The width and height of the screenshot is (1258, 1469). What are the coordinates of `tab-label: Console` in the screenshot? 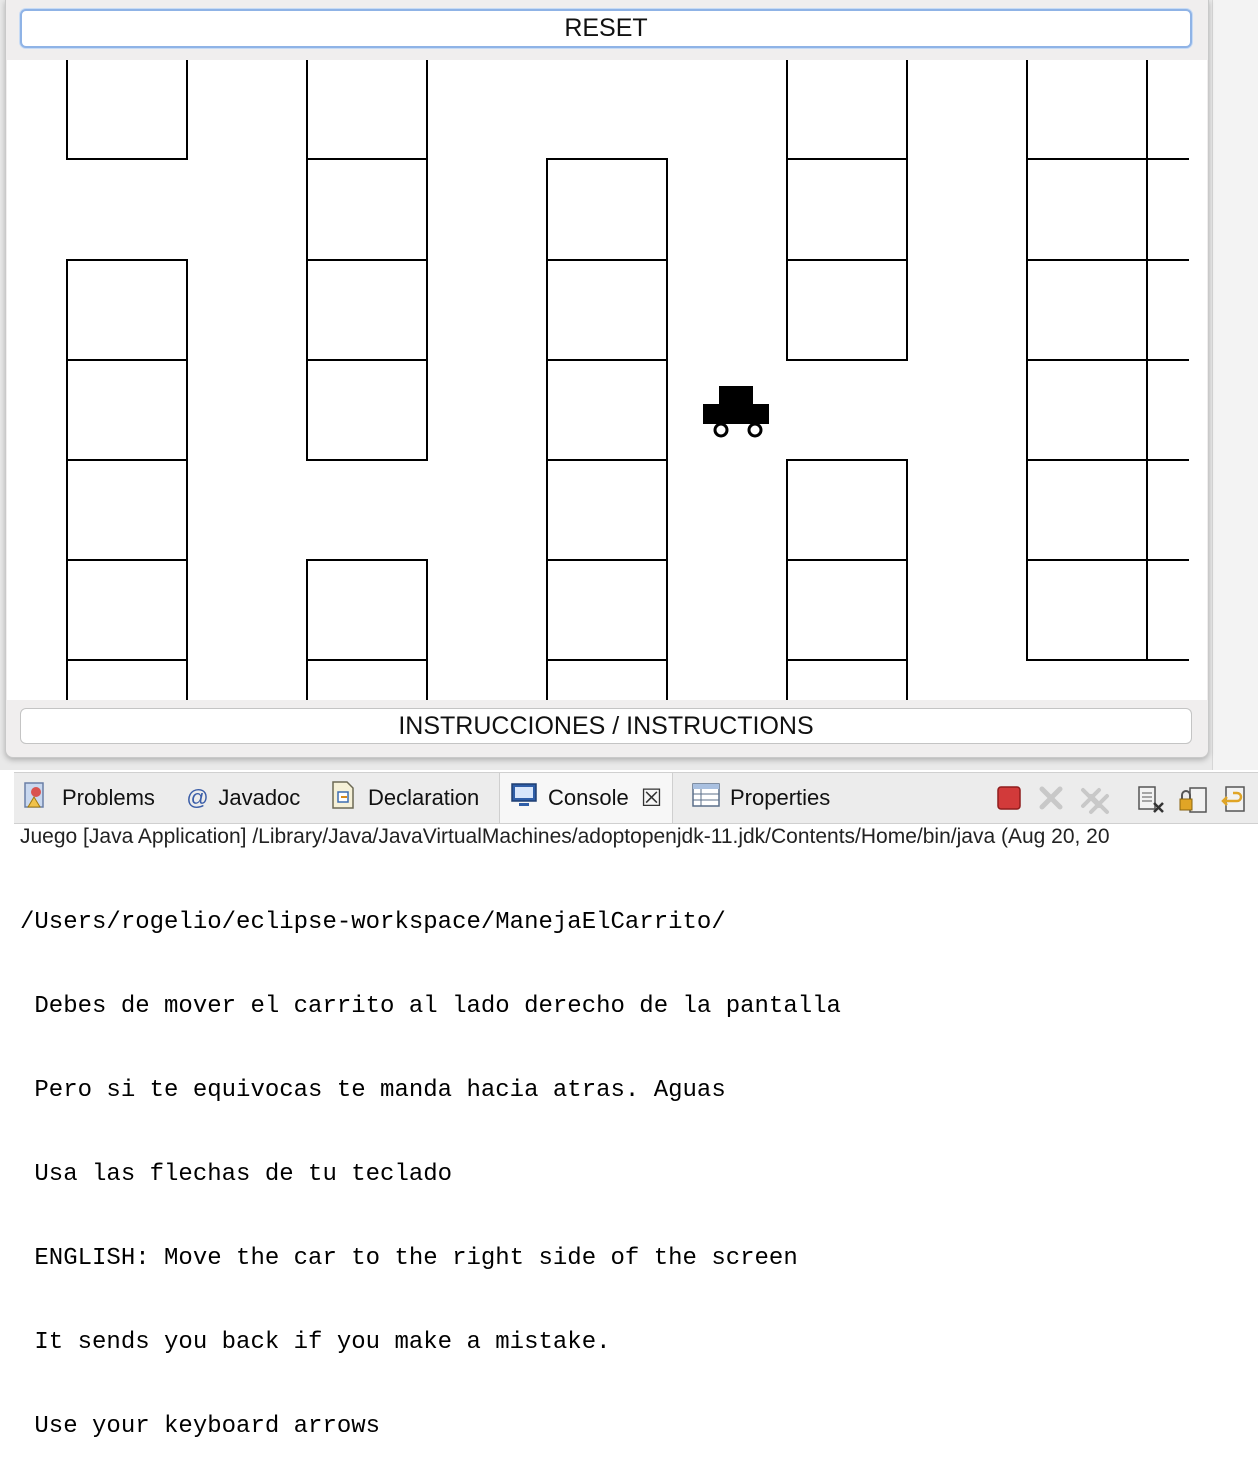 It's located at (588, 797).